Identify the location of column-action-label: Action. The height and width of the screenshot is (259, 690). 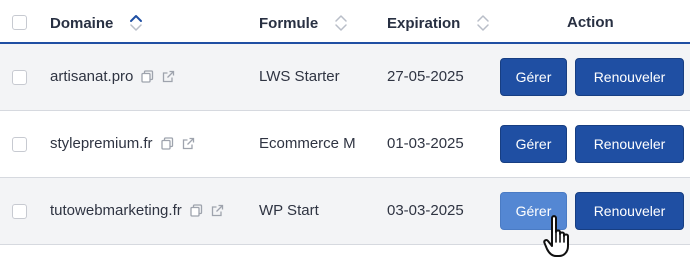
(590, 22).